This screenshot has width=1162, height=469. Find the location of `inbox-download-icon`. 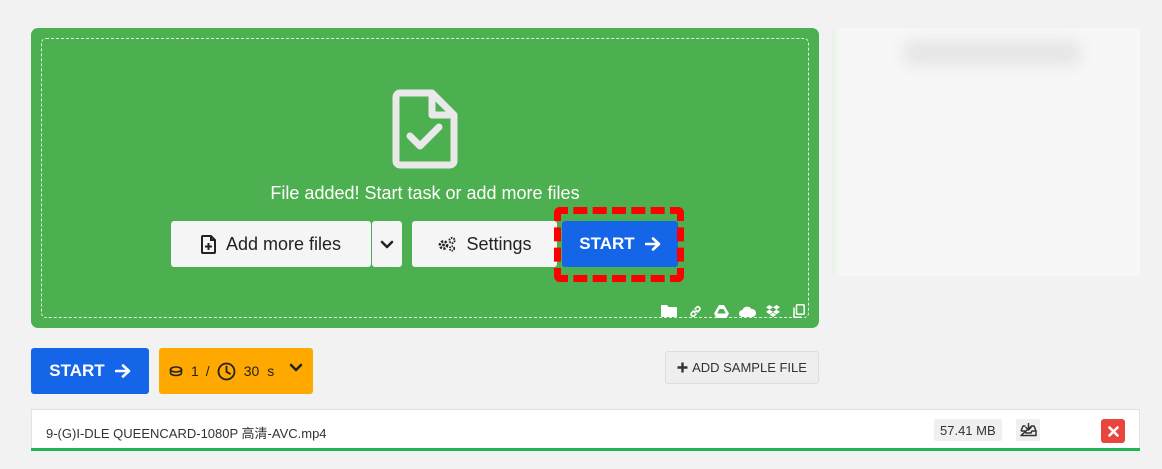

inbox-download-icon is located at coordinates (1028, 430).